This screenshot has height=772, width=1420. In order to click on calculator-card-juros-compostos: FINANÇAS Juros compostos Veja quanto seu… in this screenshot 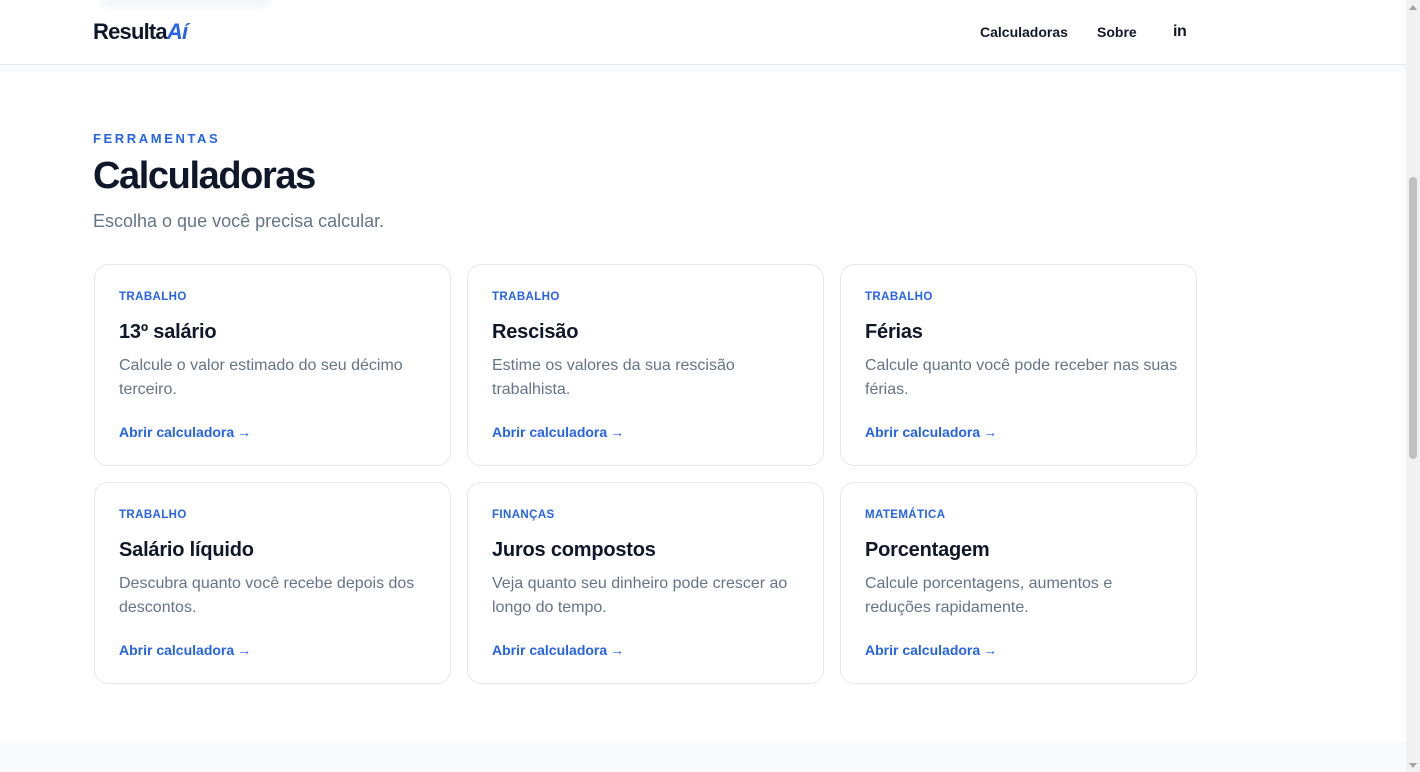, I will do `click(645, 583)`.